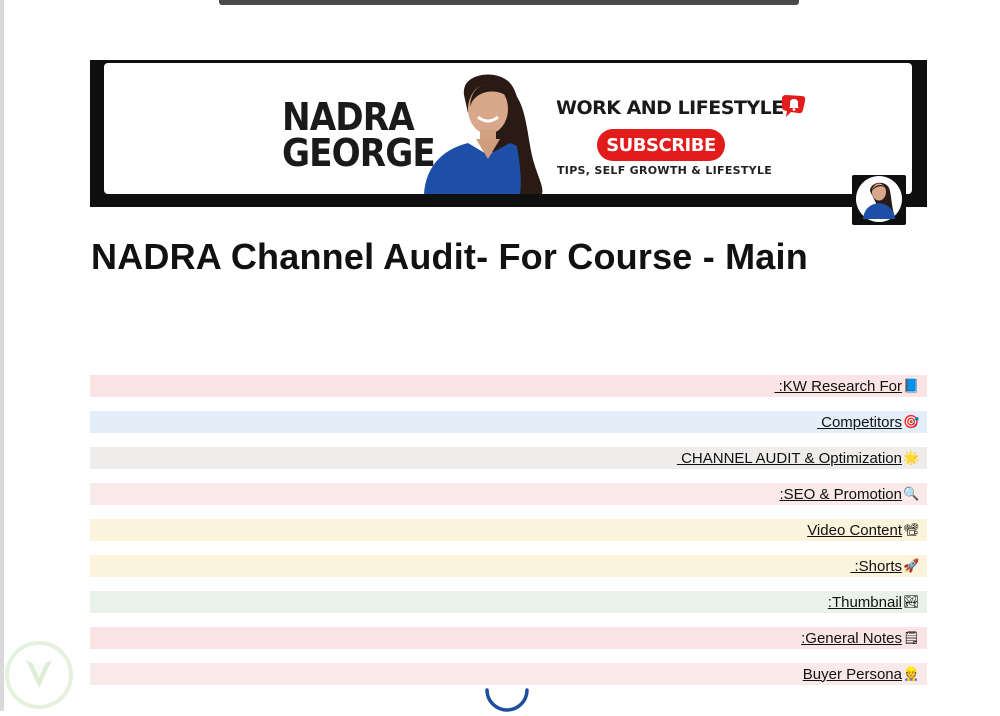  I want to click on toc-row: :KW Research For 📘, so click(508, 386).